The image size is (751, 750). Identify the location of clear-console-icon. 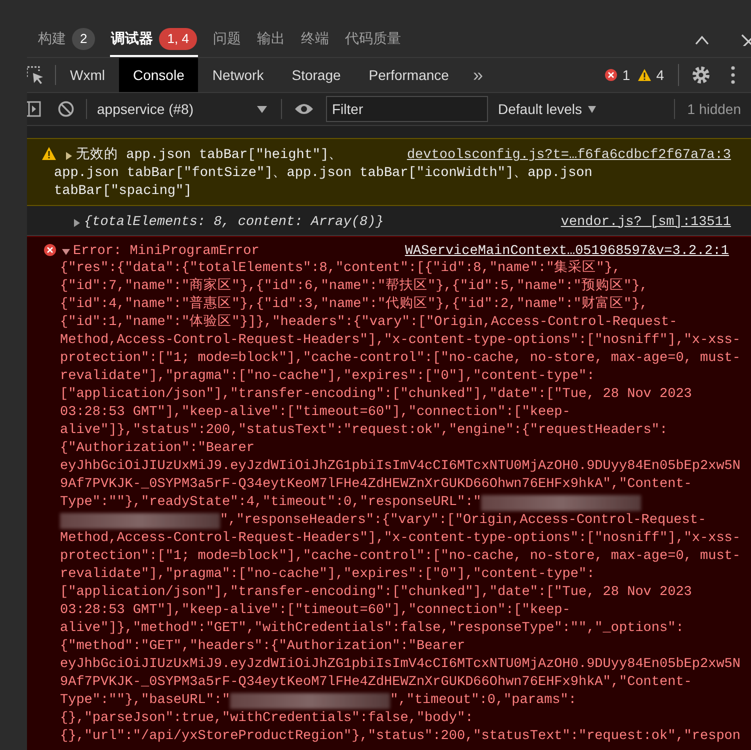
(66, 109).